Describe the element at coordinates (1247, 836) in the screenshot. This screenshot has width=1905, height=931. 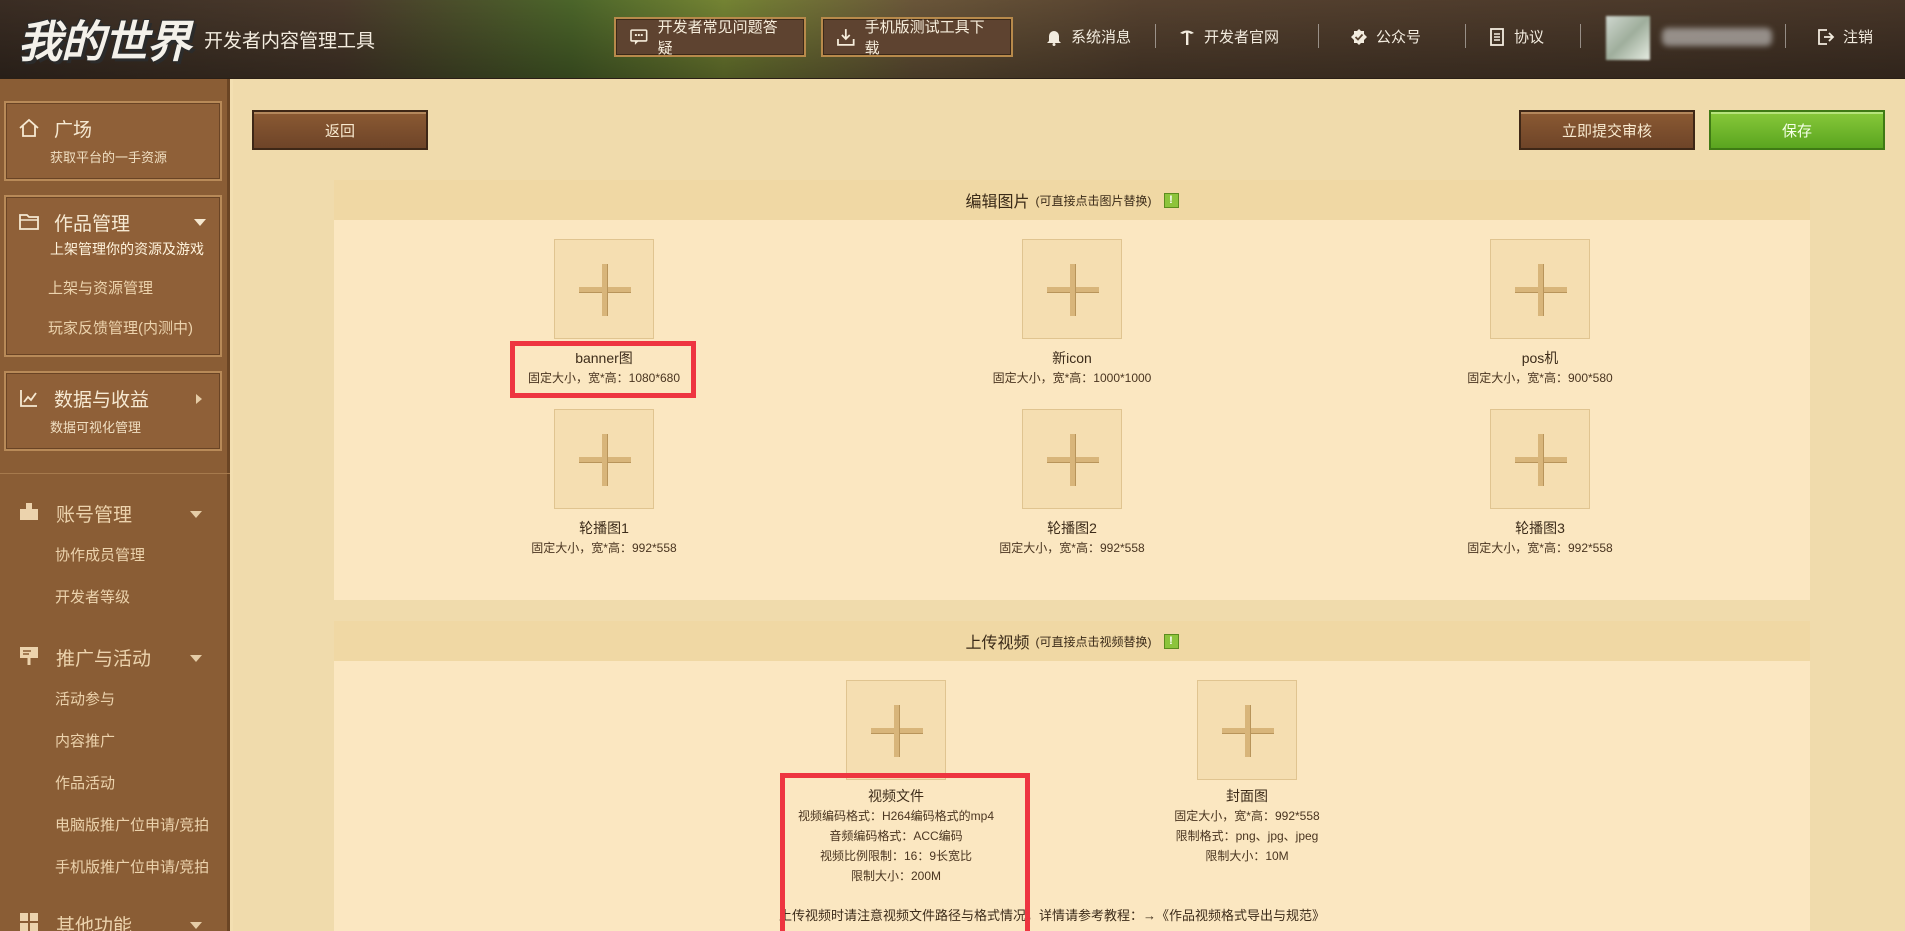
I see `slot-spec: 限制格式：png、jpg、jpeg` at that location.